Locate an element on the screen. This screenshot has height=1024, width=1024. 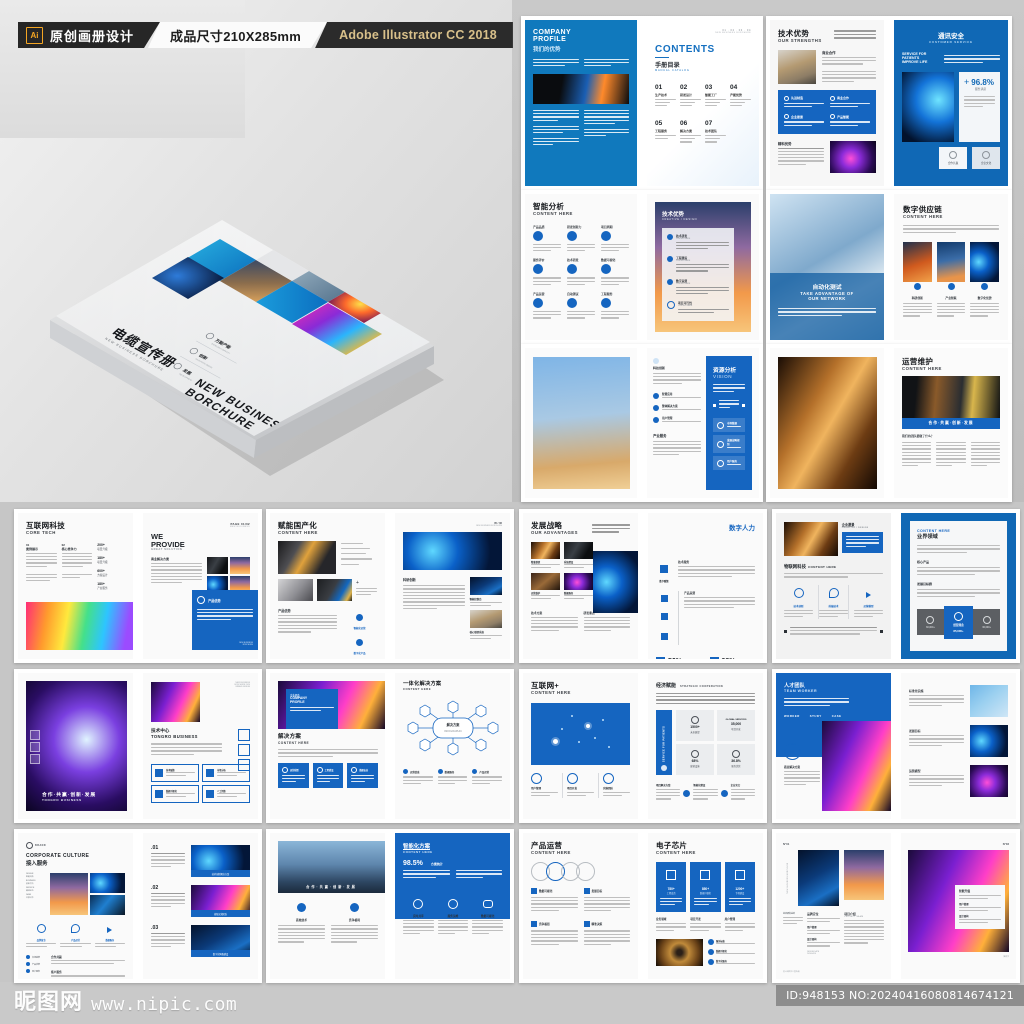
po-item-1: 数据可视化 is located at coordinates (546, 891).